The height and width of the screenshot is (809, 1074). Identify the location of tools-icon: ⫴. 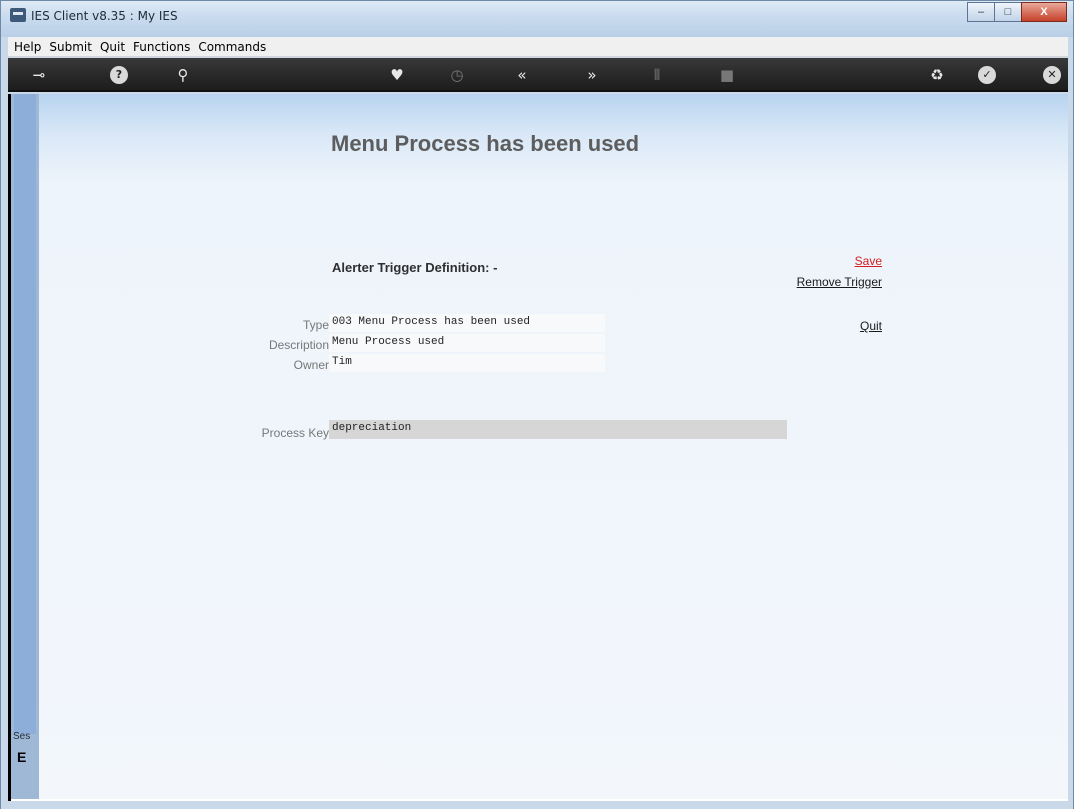
(657, 75).